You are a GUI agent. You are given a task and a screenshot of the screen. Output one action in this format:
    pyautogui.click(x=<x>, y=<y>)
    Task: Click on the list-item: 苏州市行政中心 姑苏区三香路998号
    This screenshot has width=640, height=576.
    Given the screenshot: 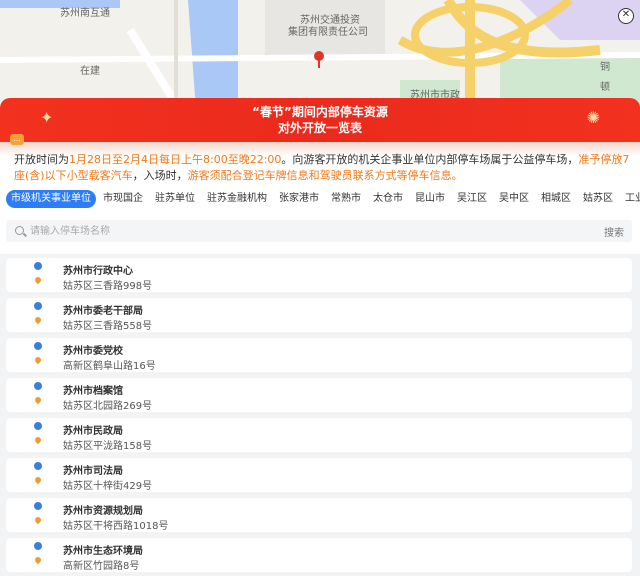 What is the action you would take?
    pyautogui.click(x=319, y=275)
    